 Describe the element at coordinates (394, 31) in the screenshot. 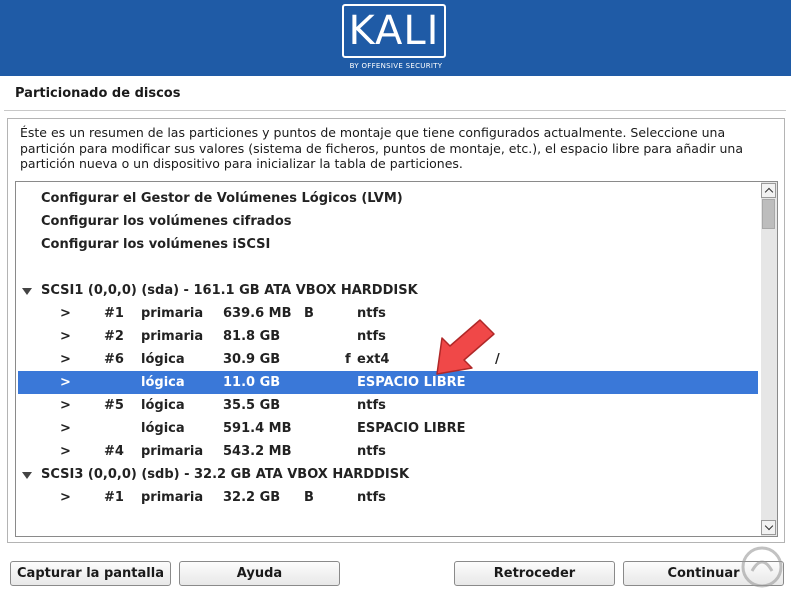

I see `logo-text: KALI` at that location.